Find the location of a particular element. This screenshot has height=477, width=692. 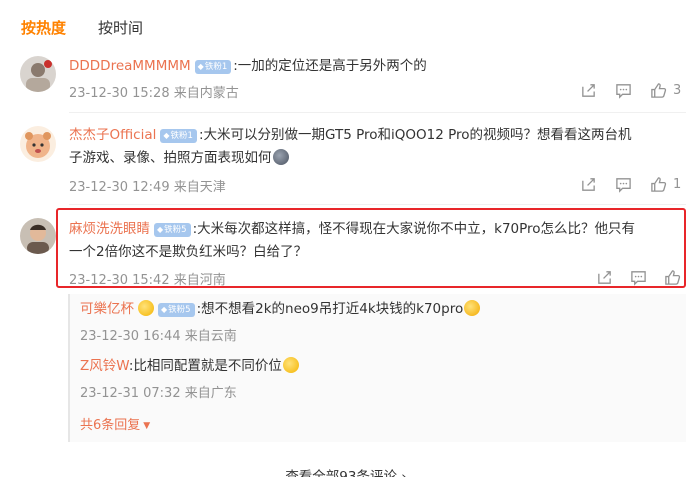

comment-body: :大米每次都这样搞，怪不得现在大家说你不中立，k70Pro怎么比？他只有 is located at coordinates (414, 229).